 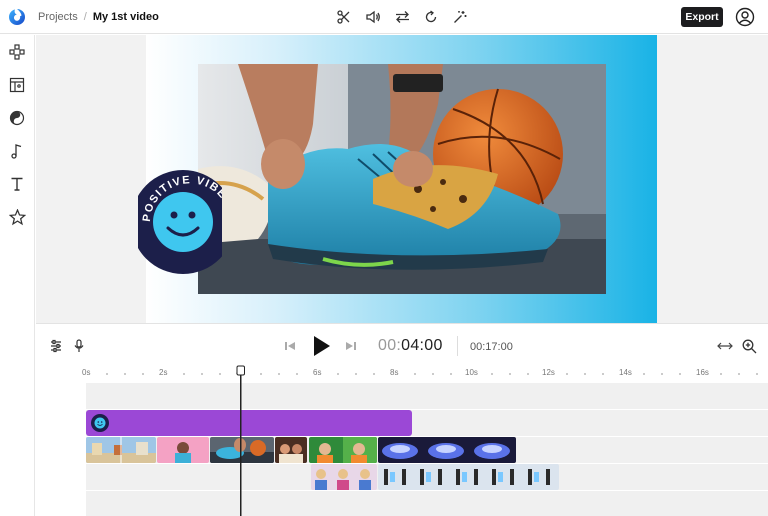 What do you see at coordinates (402, 375) in the screenshot?
I see `time-ruler: 0s 2s 4s 6s 8s 10s 12s 14s 16s` at bounding box center [402, 375].